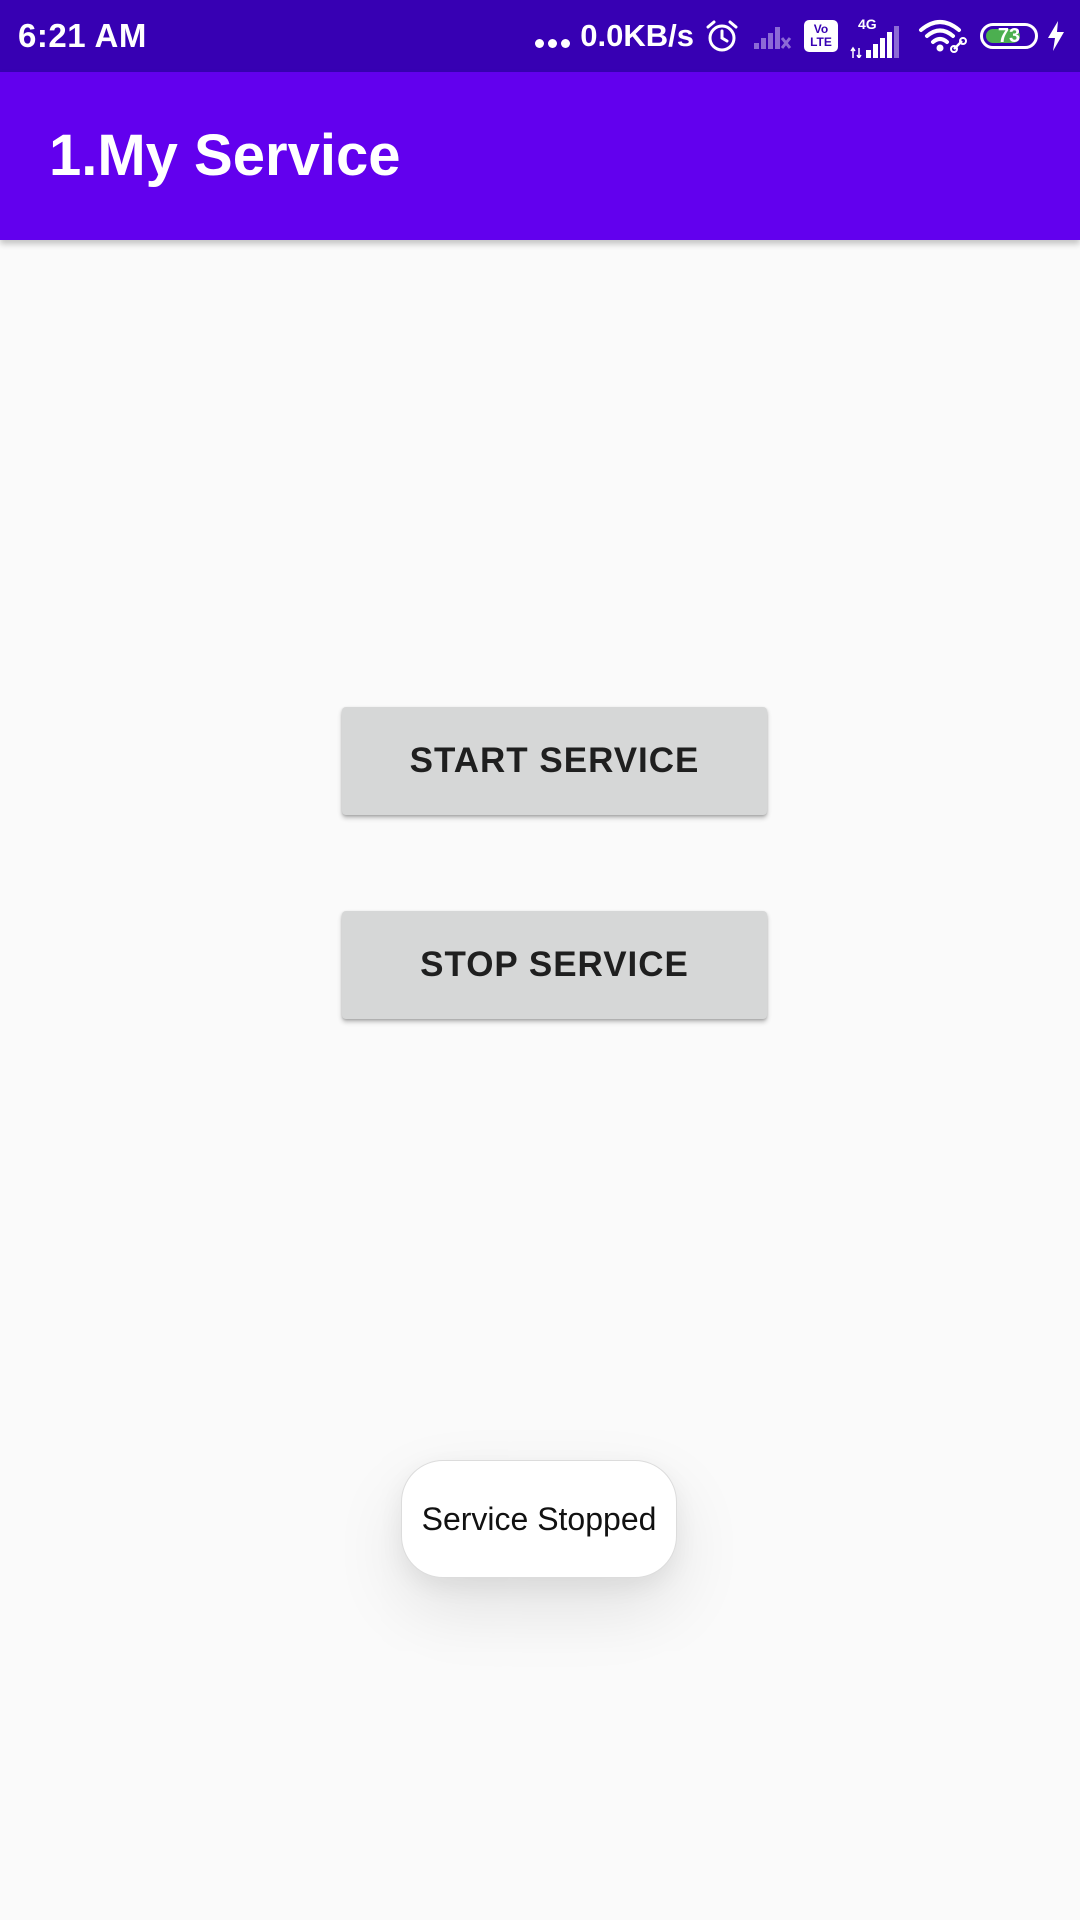 This screenshot has height=1920, width=1080. What do you see at coordinates (554, 36) in the screenshot?
I see `more-dots-icon` at bounding box center [554, 36].